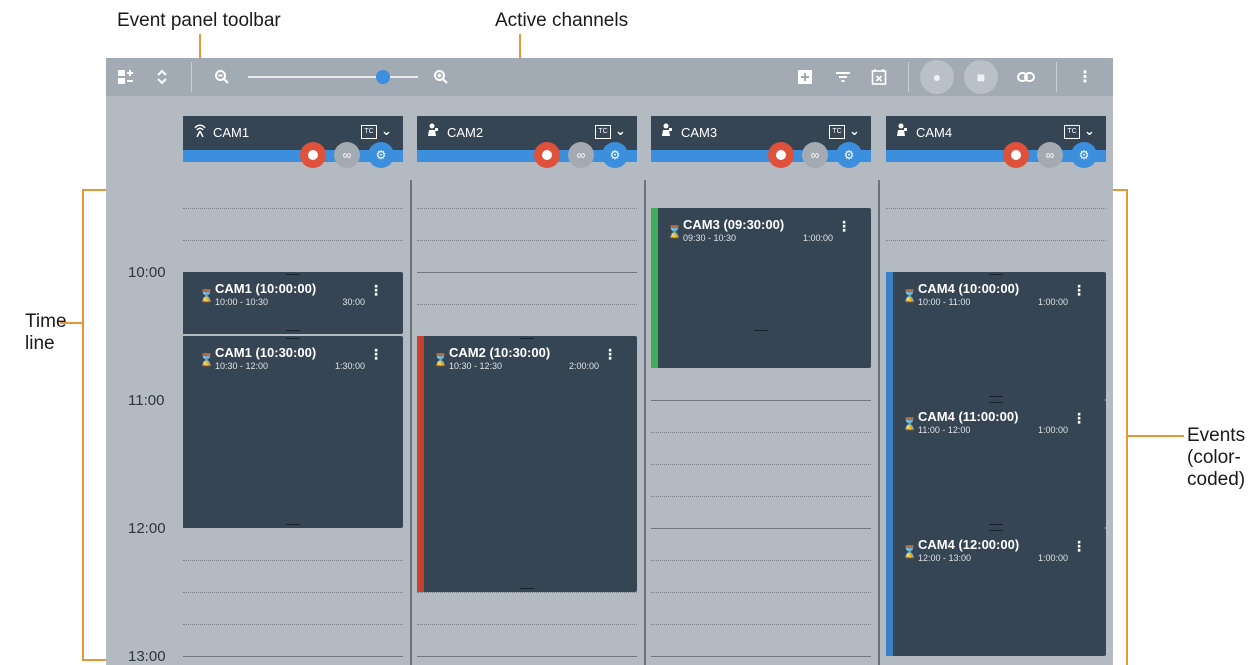 Image resolution: width=1249 pixels, height=665 pixels. Describe the element at coordinates (879, 77) in the screenshot. I see `clear-schedule-icon` at that location.